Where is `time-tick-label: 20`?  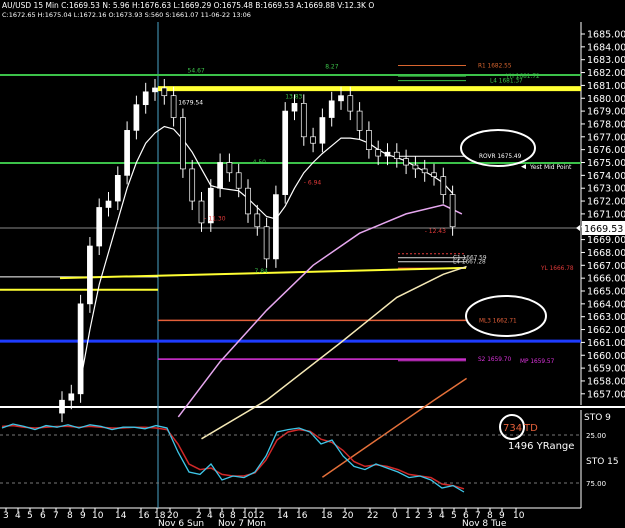
time-tick-label: 20 is located at coordinates (348, 516).